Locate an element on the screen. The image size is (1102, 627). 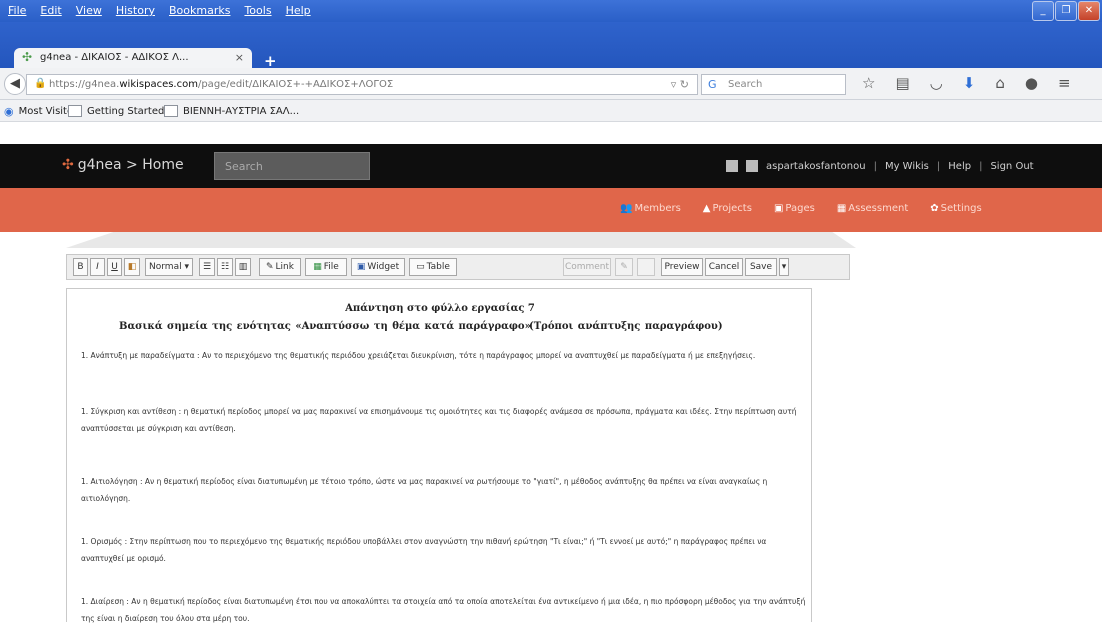
style-select: Normal ▾ is located at coordinates (169, 267).